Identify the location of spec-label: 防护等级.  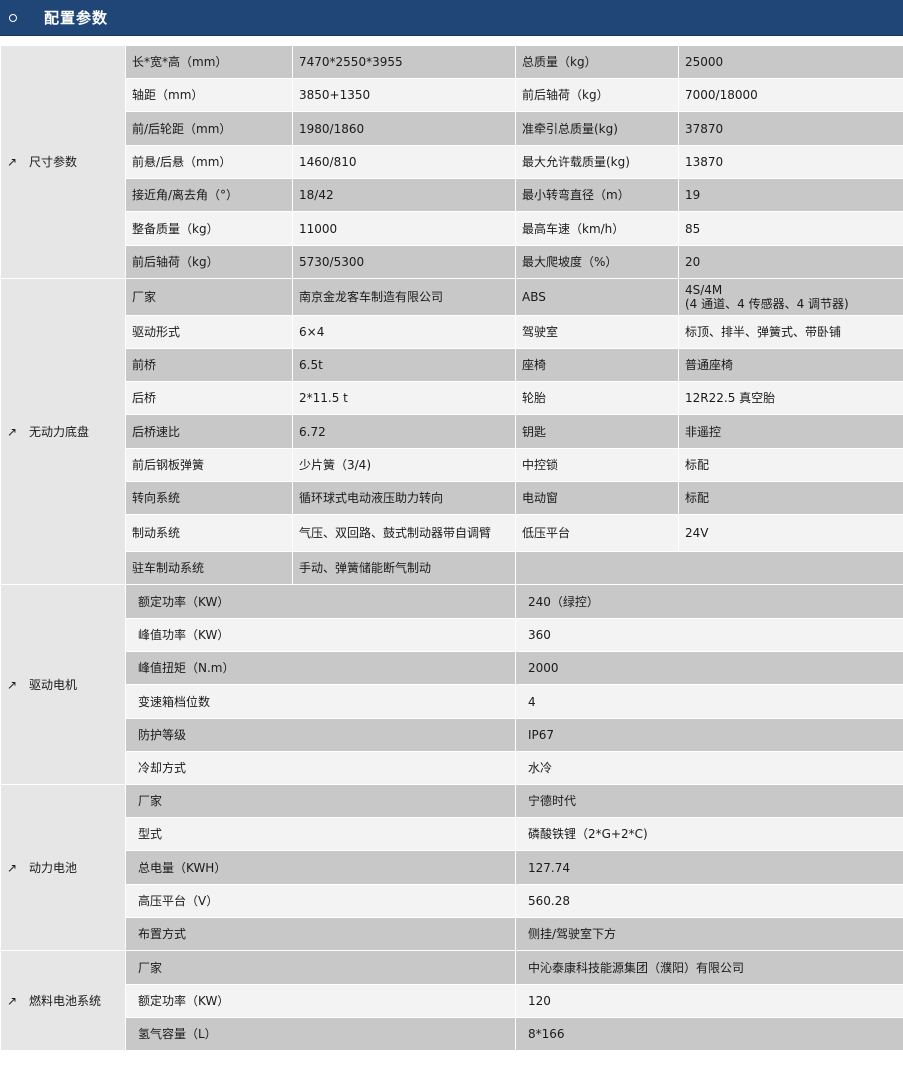
(320, 735).